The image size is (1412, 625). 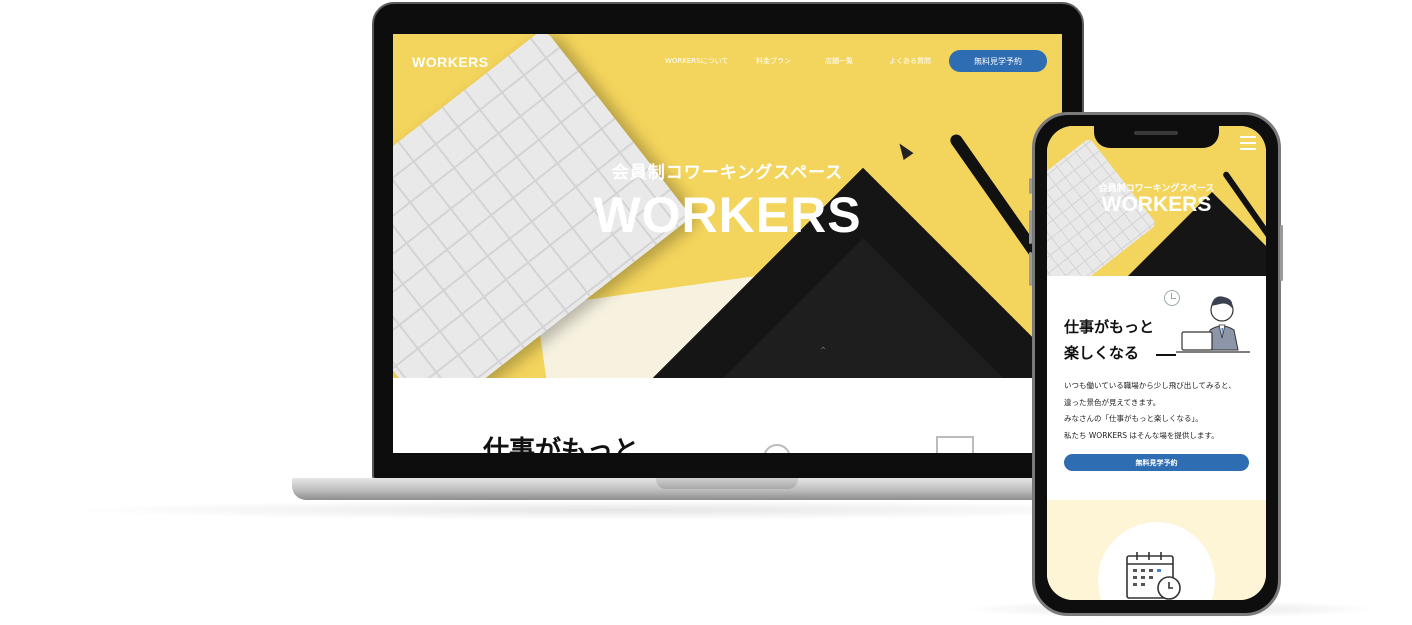 What do you see at coordinates (1109, 340) in the screenshot?
I see `about-heading: 仕事がもっと 楽しくなる` at bounding box center [1109, 340].